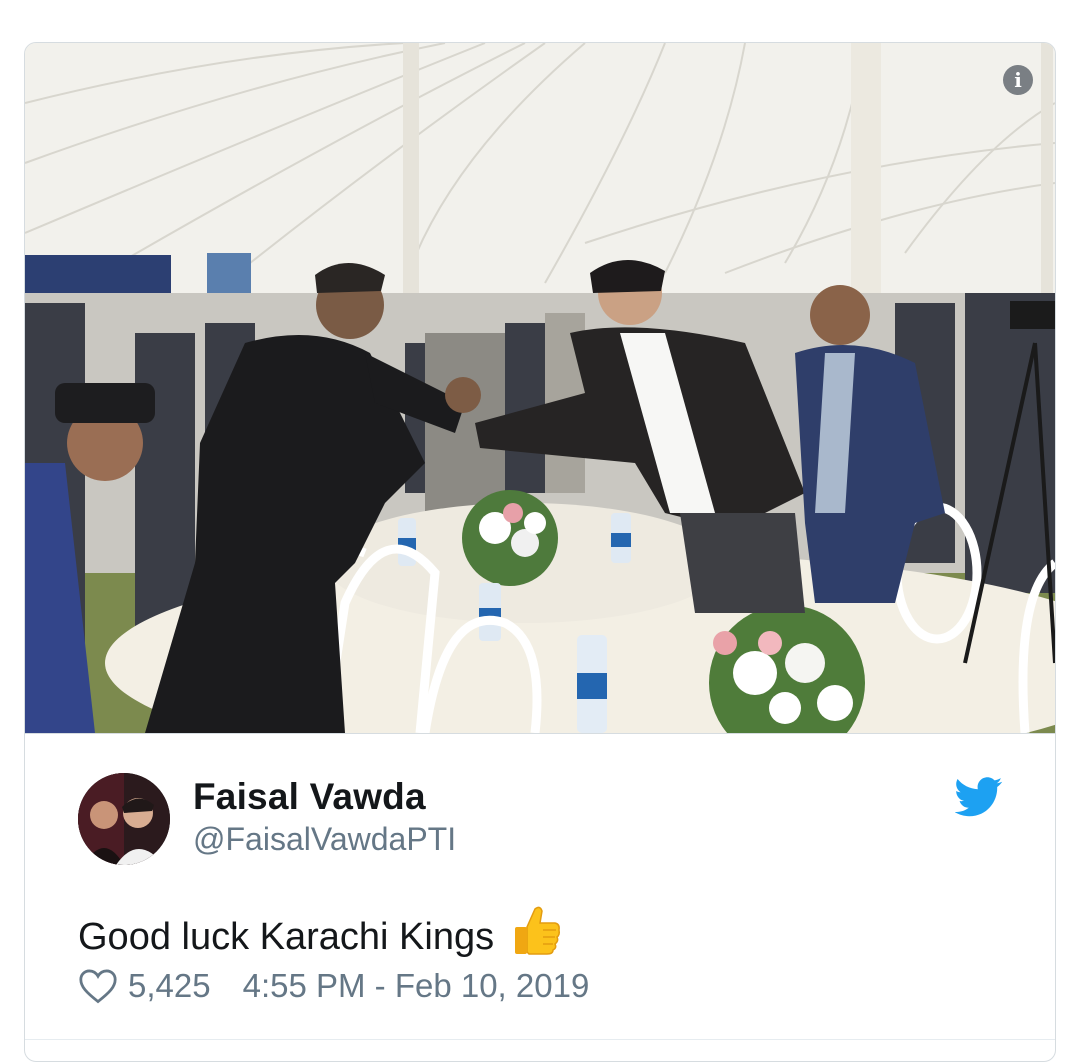 This screenshot has width=1080, height=1062. Describe the element at coordinates (416, 986) in the screenshot. I see `tweet-timestamp: 4:55 PM - Feb 10, 2019` at that location.